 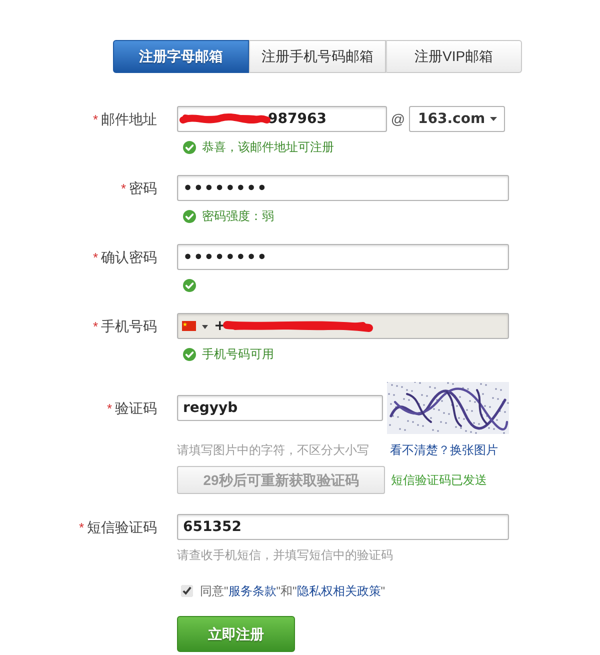 I want to click on tab: 注册VIP邮箱, so click(x=454, y=56).